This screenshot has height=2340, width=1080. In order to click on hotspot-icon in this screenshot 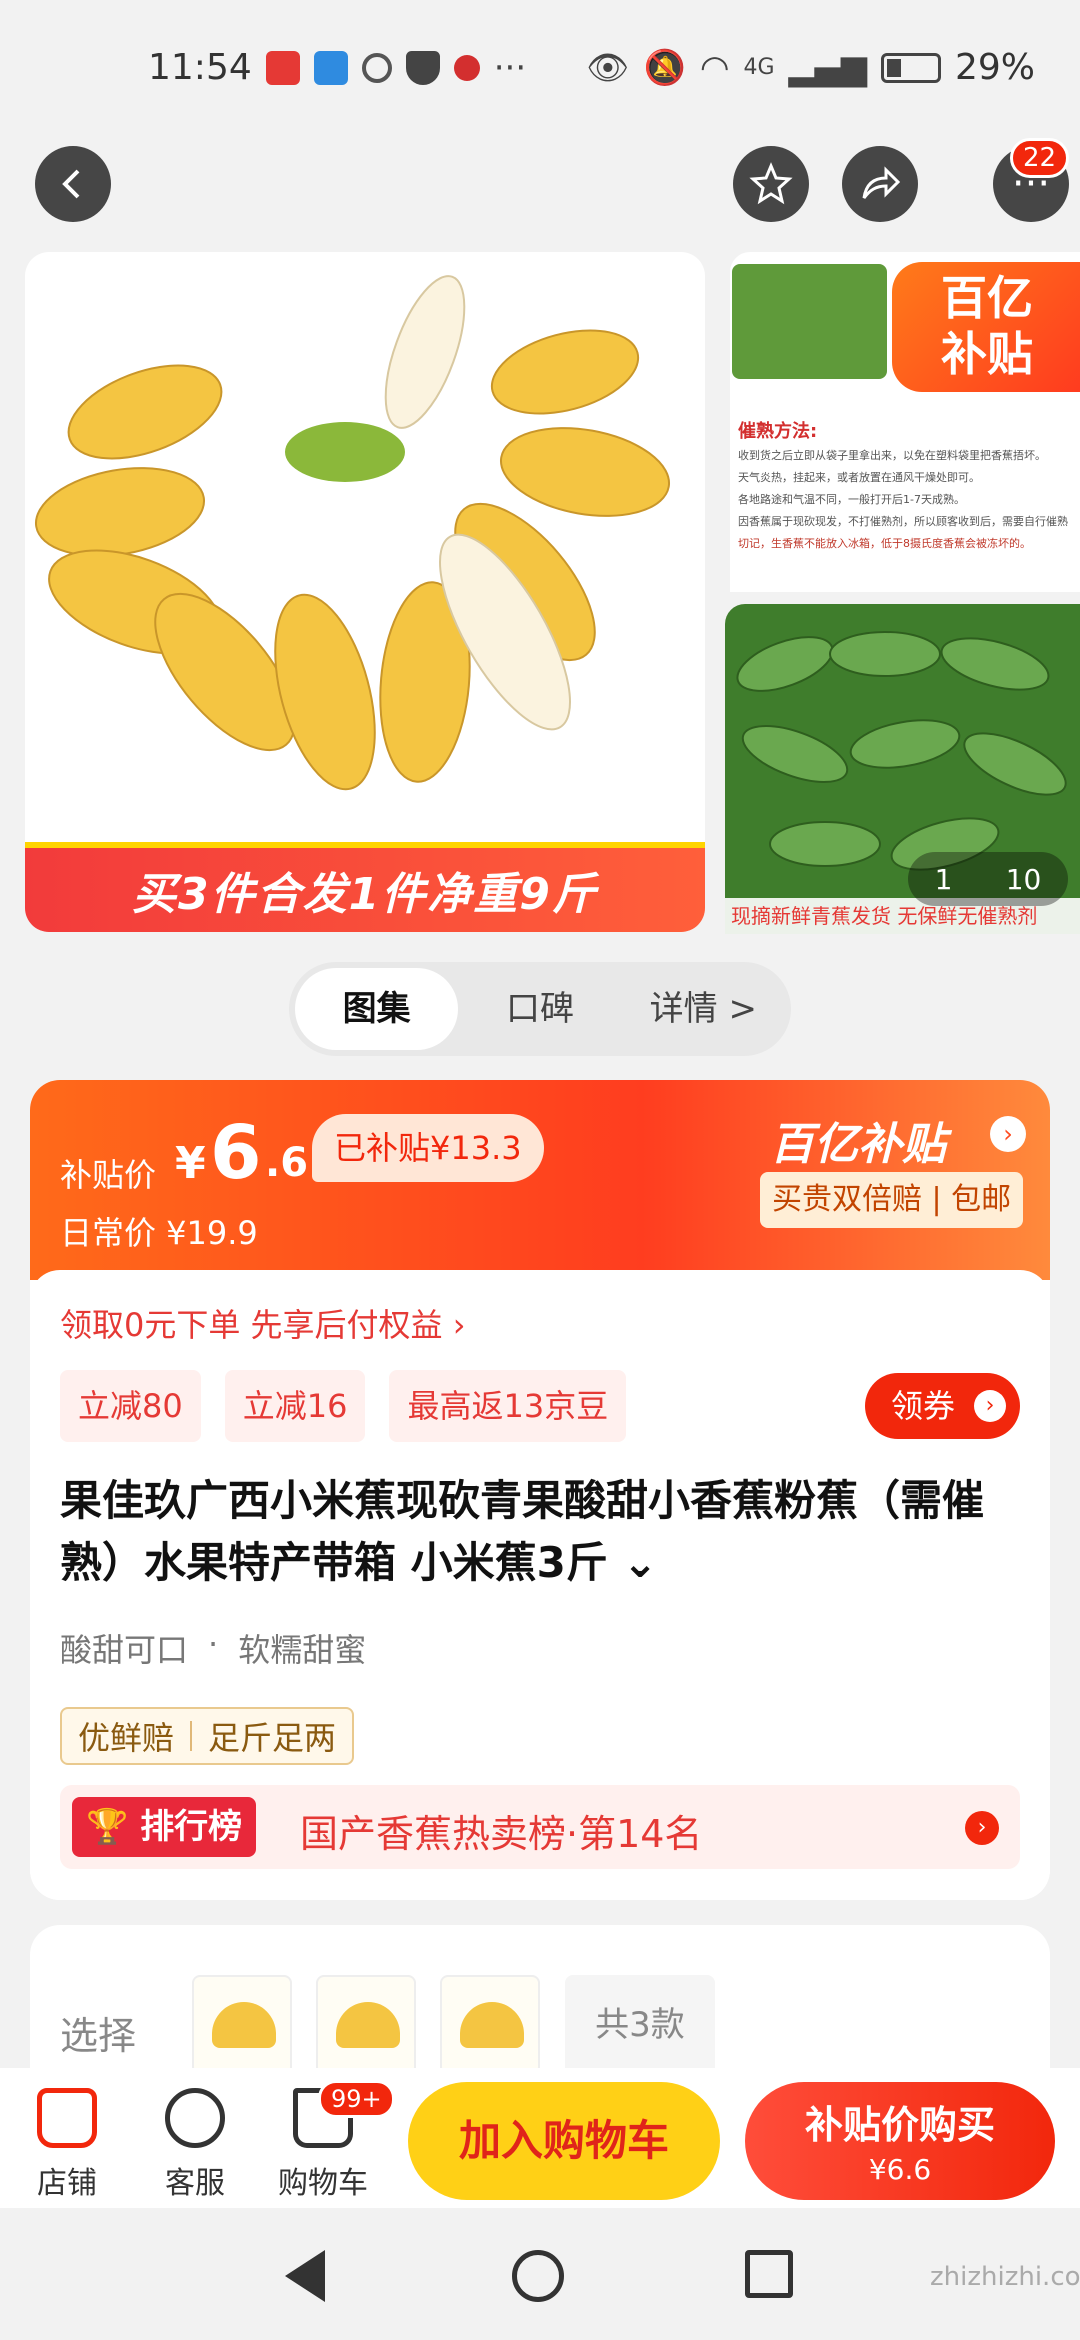, I will do `click(376, 67)`.